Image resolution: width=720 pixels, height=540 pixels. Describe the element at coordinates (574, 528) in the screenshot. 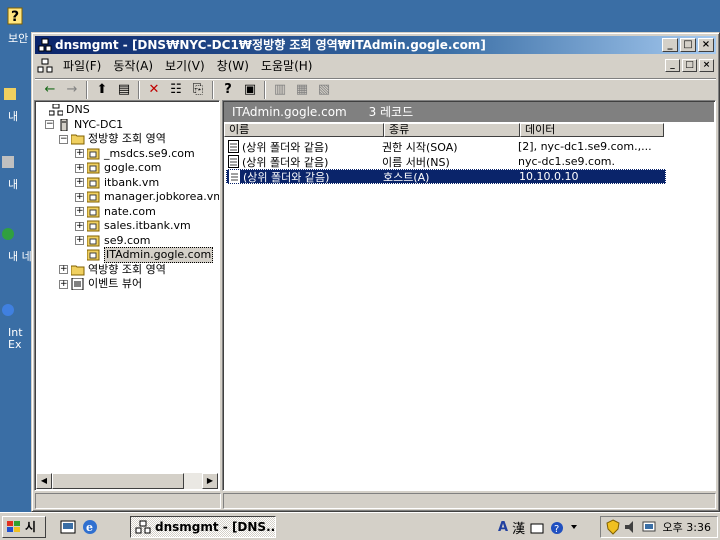

I see `ime-options-icon` at that location.